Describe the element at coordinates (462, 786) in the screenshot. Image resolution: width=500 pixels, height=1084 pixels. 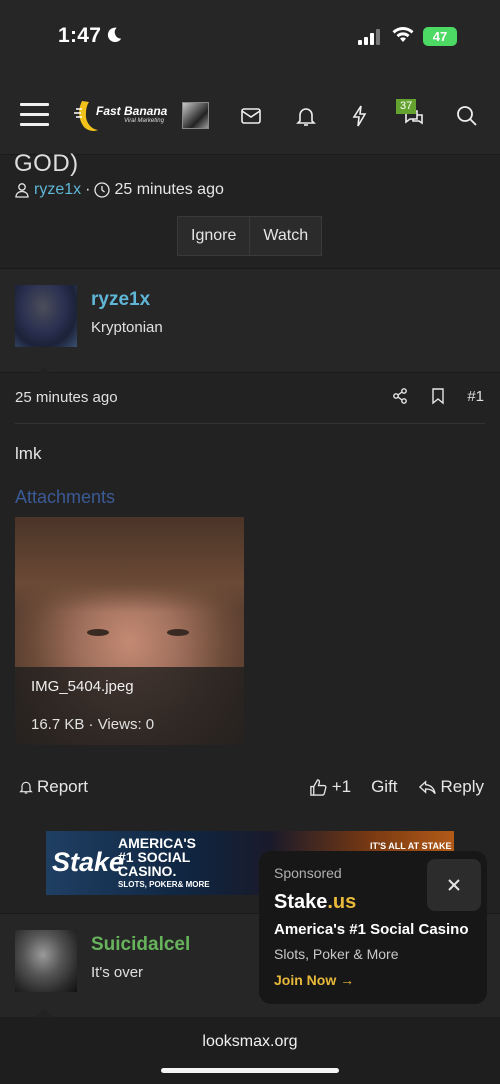
I see `reply-label: Reply` at that location.